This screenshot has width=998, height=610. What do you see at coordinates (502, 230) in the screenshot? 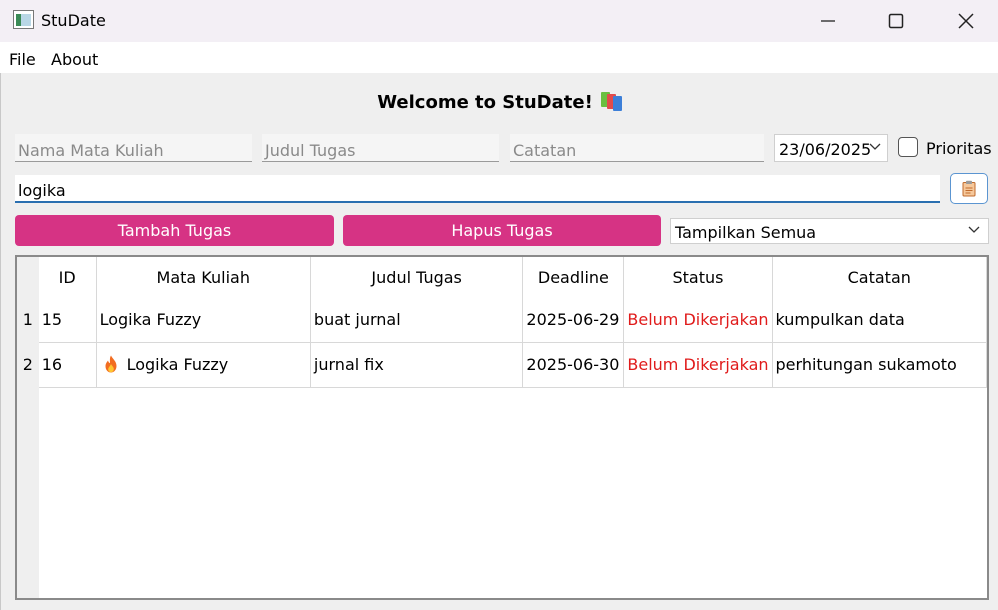
I see `hapus-tugas-button: Hapus Tugas` at bounding box center [502, 230].